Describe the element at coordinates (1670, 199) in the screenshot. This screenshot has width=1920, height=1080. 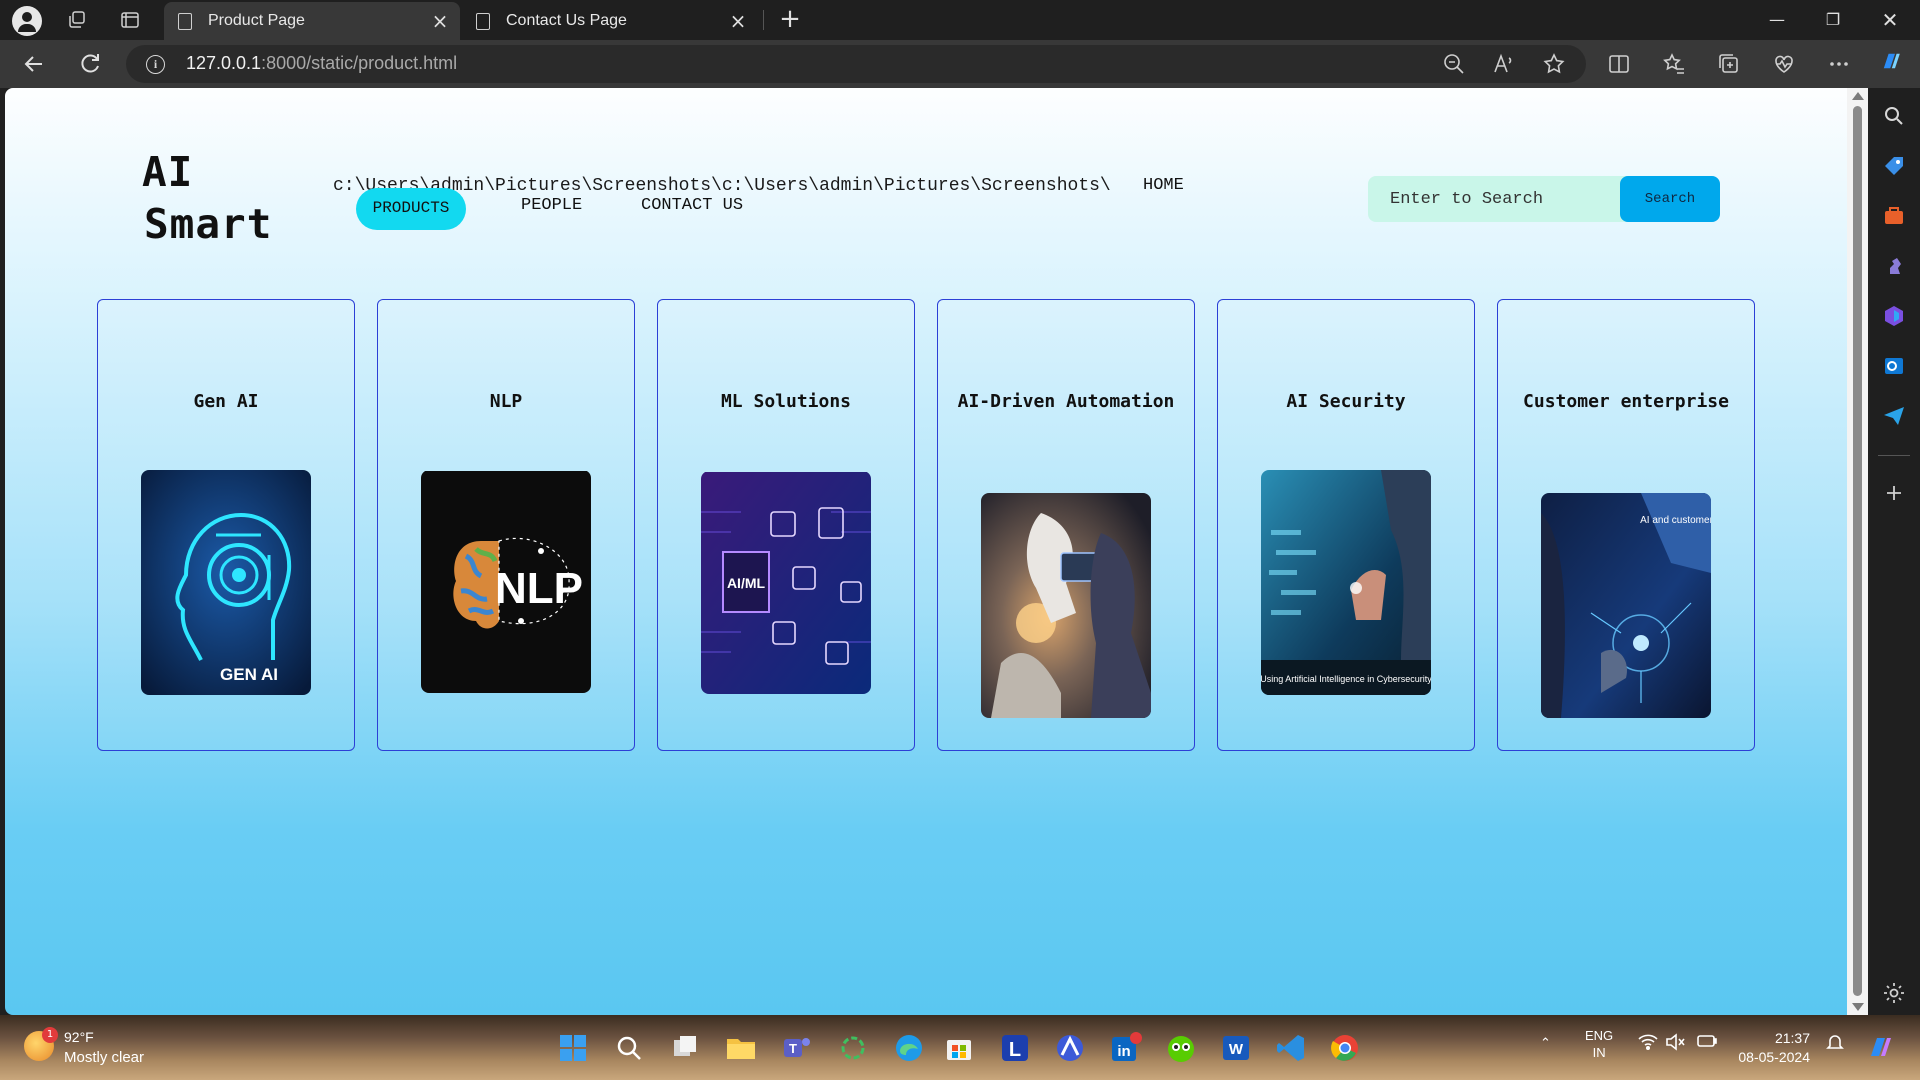
I see `search-button: Search` at that location.